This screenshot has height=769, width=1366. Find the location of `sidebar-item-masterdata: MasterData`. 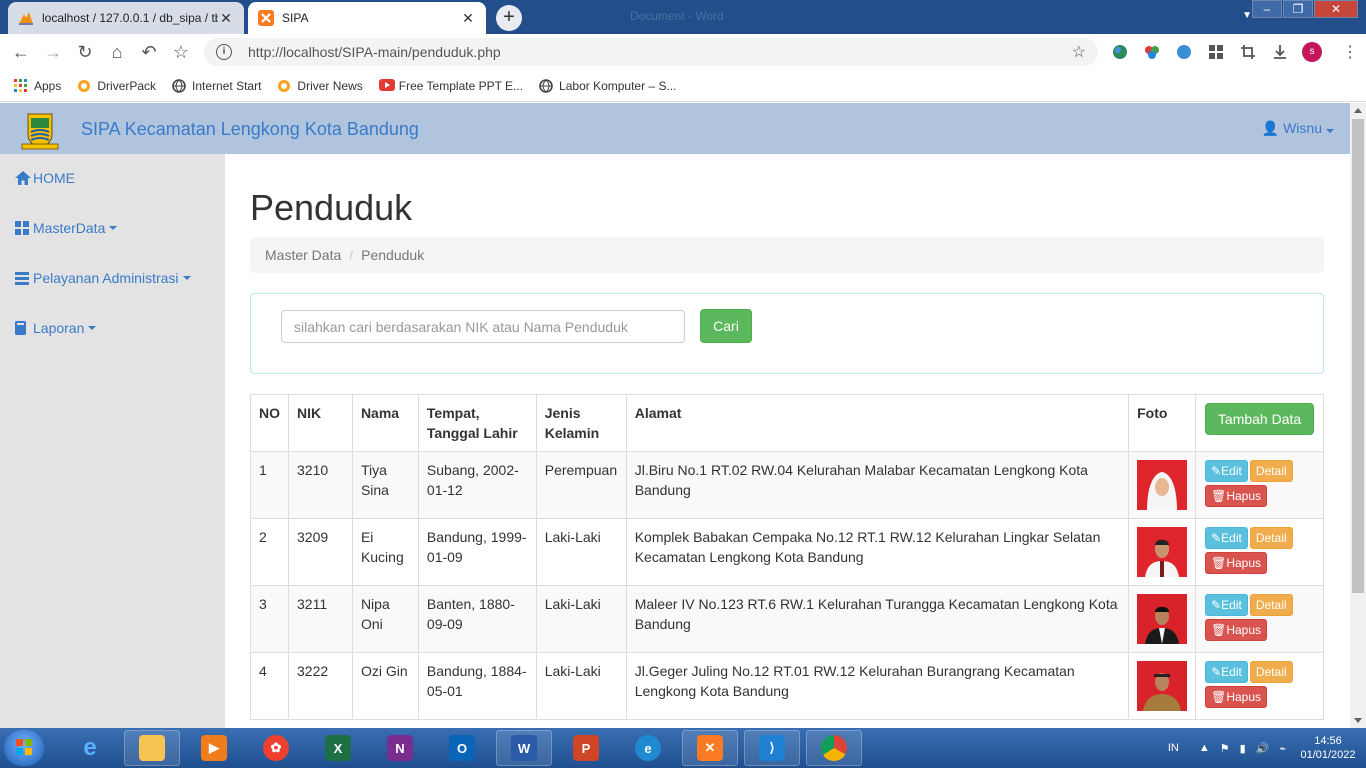

sidebar-item-masterdata: MasterData is located at coordinates (66, 228).